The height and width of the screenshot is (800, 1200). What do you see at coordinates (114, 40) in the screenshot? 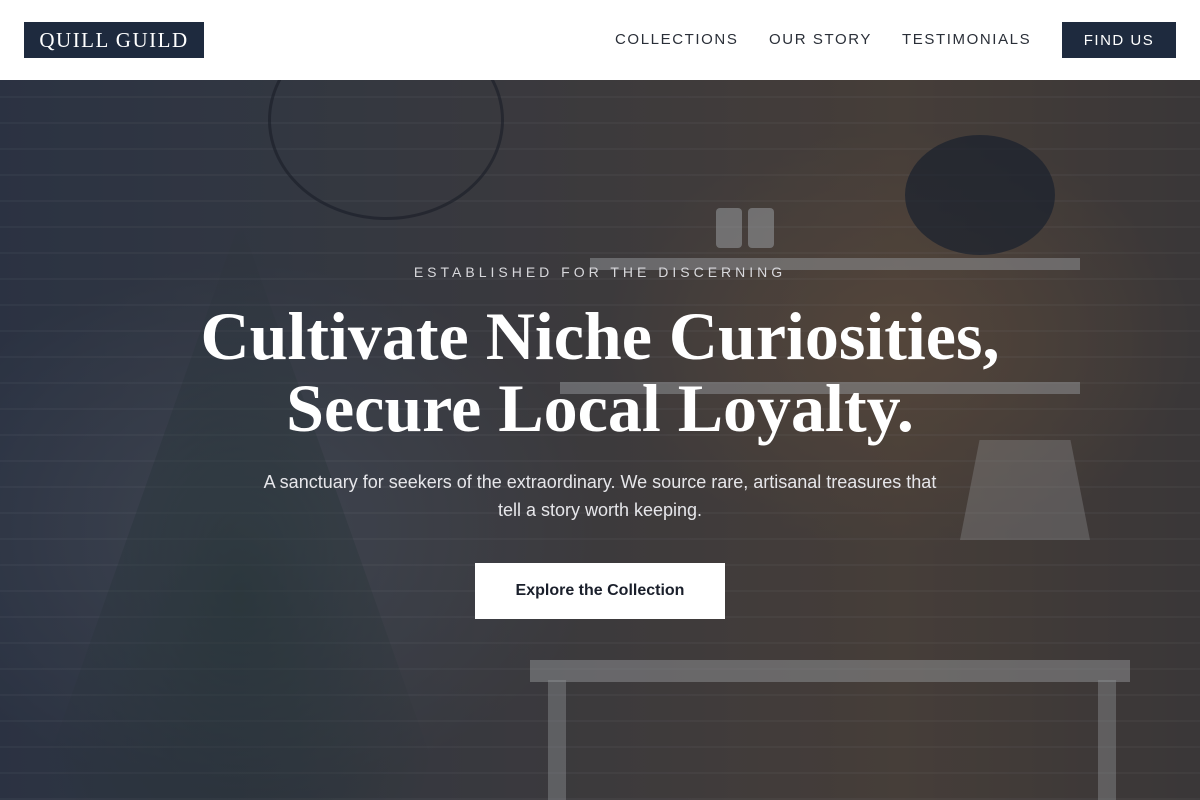
I see `logo: QUILL GUILD` at bounding box center [114, 40].